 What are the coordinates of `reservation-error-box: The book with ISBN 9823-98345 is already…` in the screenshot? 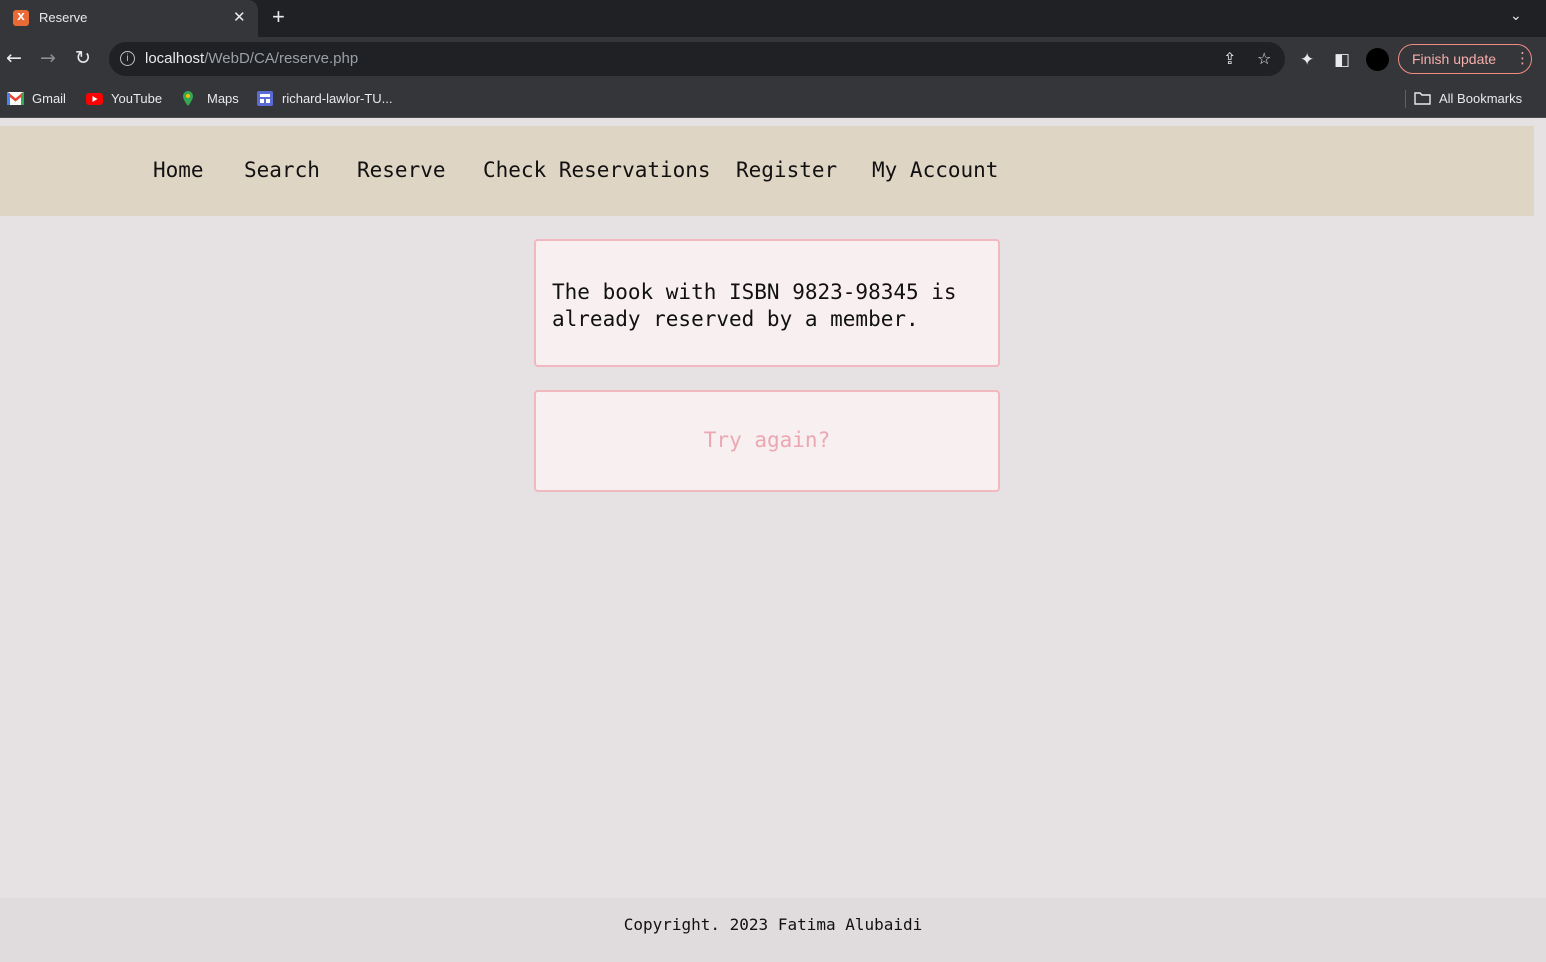 It's located at (767, 303).